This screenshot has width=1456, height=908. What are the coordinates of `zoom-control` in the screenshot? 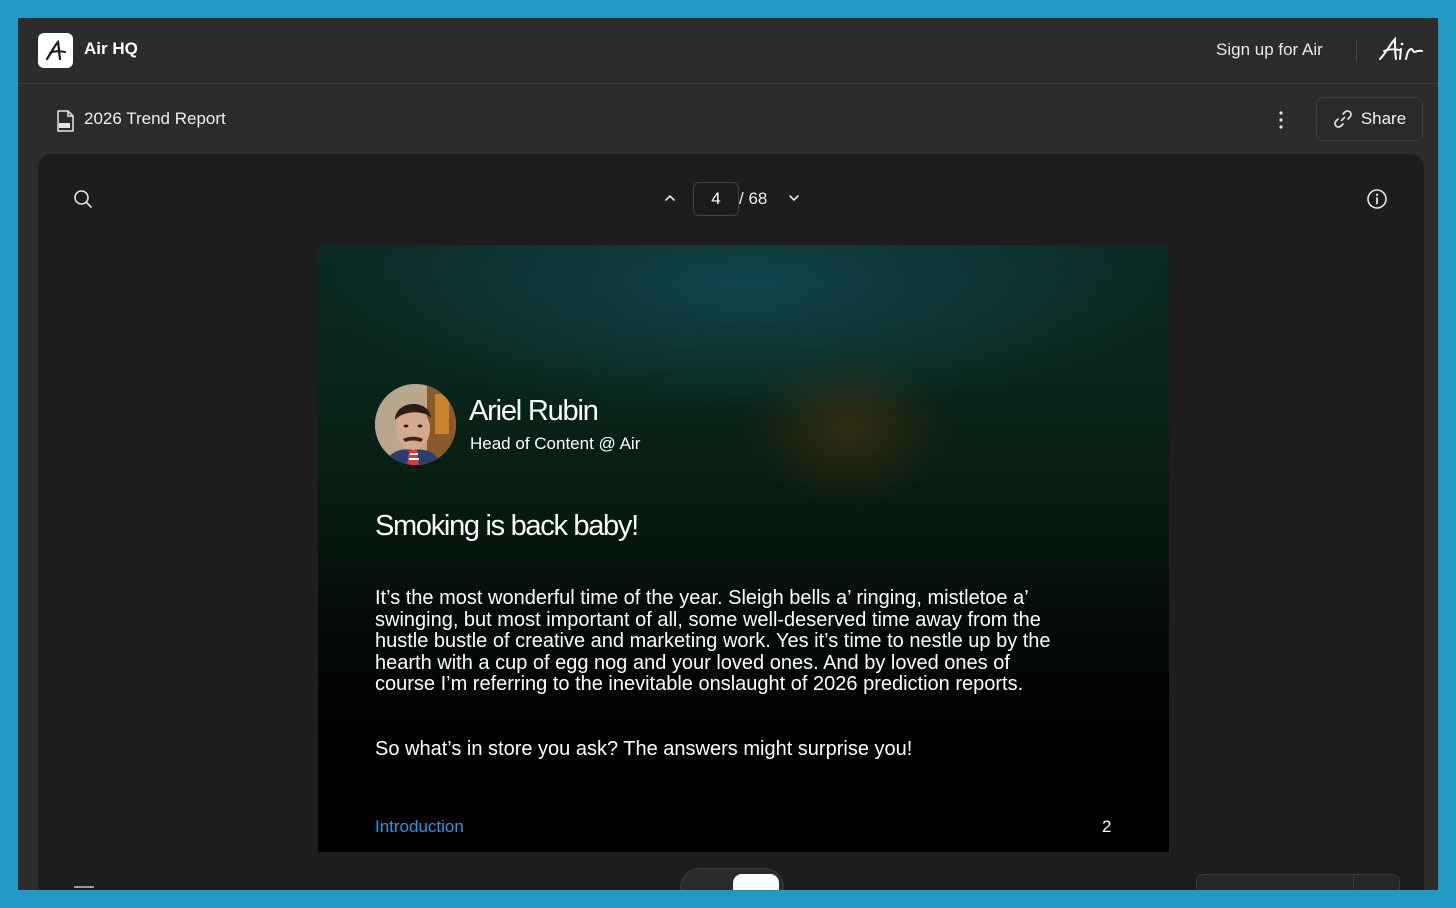 It's located at (1298, 882).